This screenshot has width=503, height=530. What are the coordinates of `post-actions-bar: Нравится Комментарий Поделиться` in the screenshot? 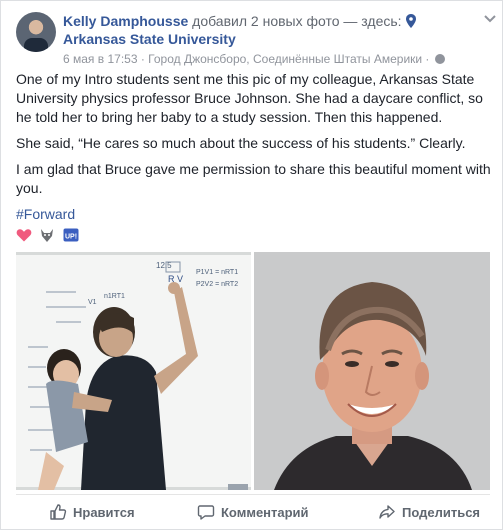 It's located at (253, 512).